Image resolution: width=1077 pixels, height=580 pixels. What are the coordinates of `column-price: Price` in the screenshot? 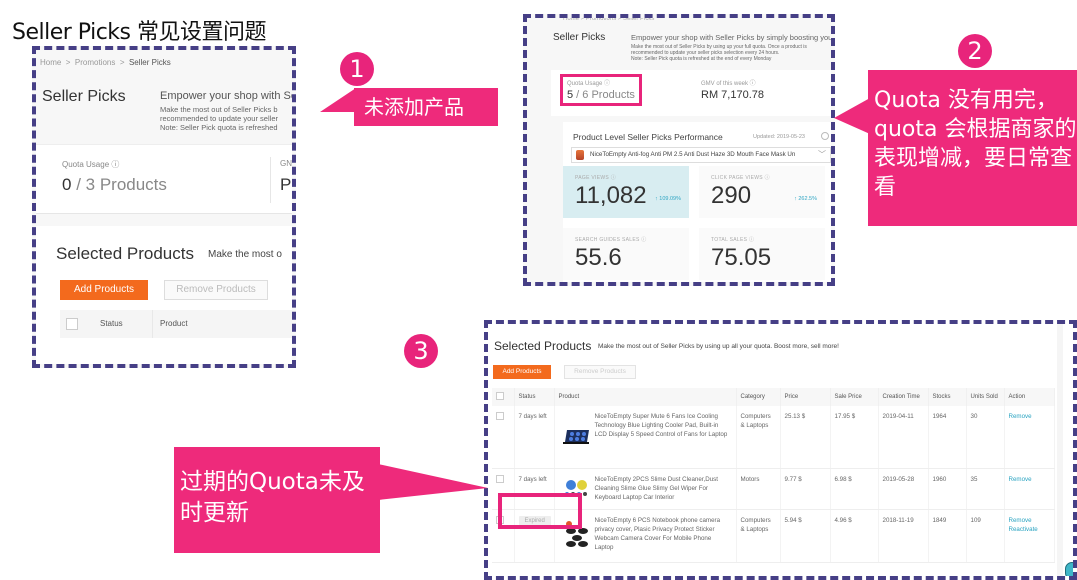 It's located at (805, 397).